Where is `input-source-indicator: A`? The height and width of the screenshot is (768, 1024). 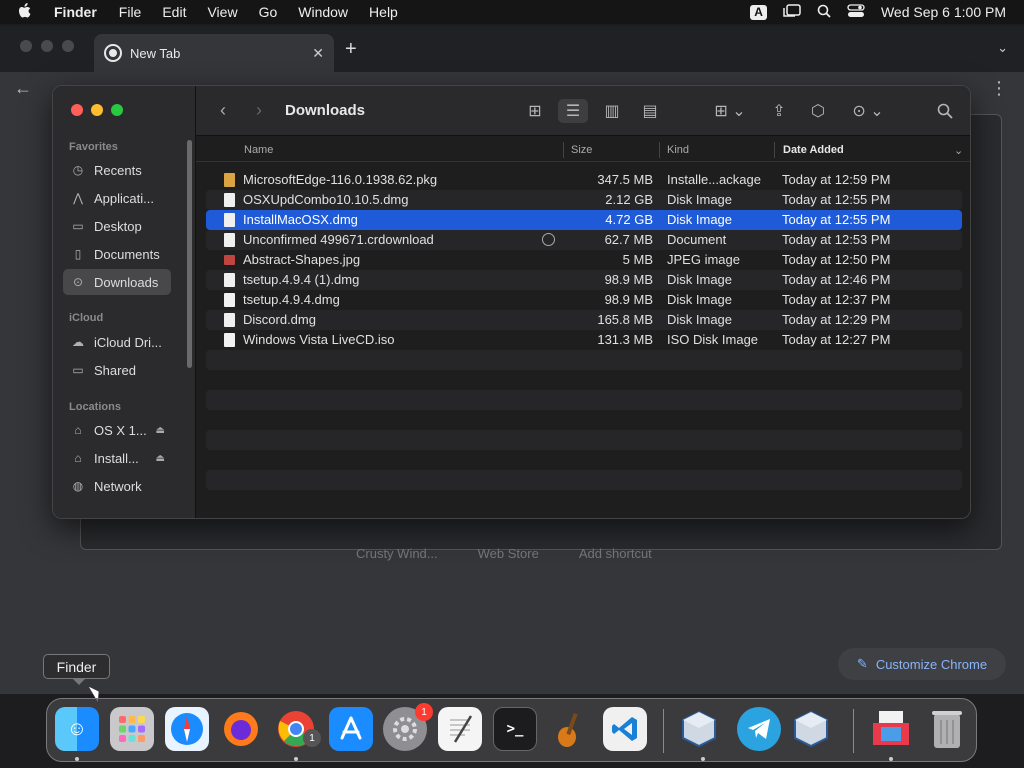
input-source-indicator: A is located at coordinates (758, 12).